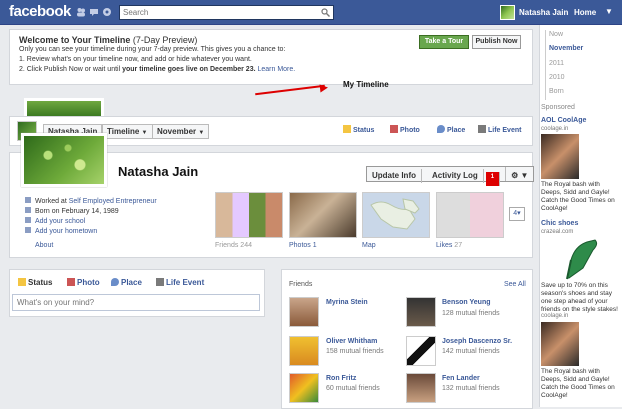  What do you see at coordinates (470, 215) in the screenshot?
I see `likes-thumbnail` at bounding box center [470, 215].